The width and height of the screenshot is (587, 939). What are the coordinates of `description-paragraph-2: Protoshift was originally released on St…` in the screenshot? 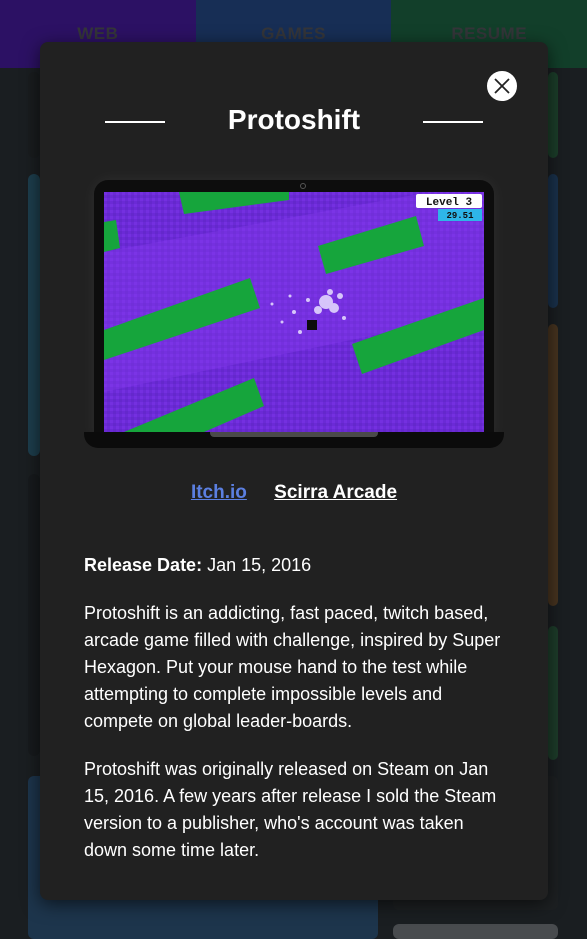 It's located at (290, 809).